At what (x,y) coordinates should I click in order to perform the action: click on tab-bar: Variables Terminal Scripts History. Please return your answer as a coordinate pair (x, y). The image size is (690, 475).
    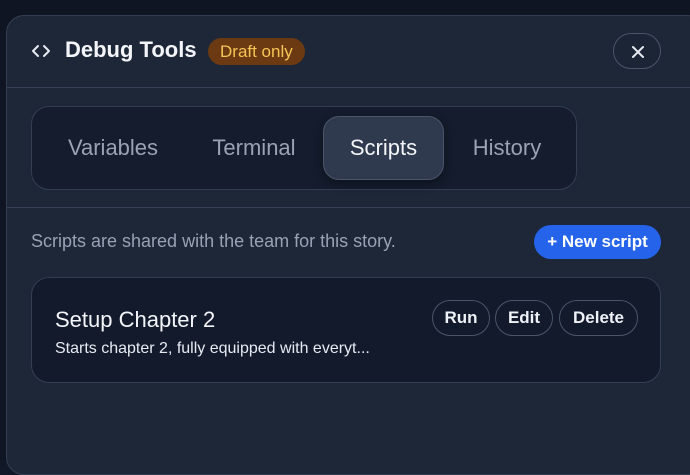
    Looking at the image, I should click on (304, 148).